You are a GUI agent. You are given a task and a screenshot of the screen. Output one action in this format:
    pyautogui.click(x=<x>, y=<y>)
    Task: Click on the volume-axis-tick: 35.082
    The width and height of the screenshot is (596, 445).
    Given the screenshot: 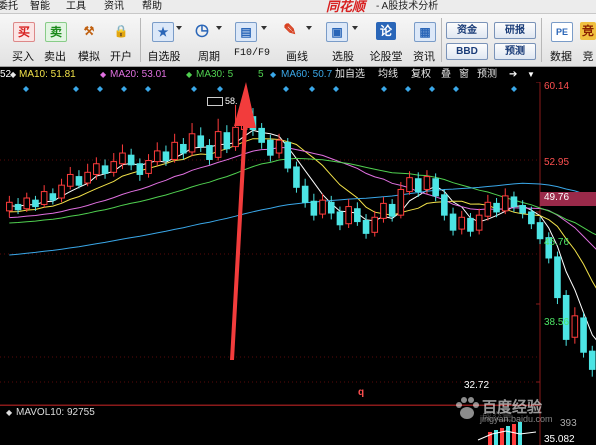 What is the action you would take?
    pyautogui.click(x=559, y=439)
    